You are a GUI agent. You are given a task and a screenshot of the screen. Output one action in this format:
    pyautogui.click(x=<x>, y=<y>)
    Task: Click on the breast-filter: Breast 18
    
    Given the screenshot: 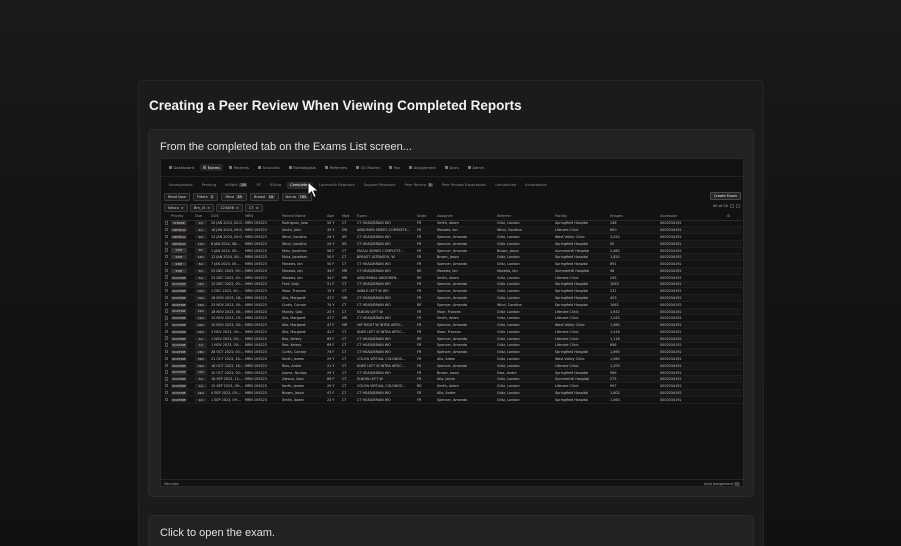 What is the action you would take?
    pyautogui.click(x=264, y=197)
    